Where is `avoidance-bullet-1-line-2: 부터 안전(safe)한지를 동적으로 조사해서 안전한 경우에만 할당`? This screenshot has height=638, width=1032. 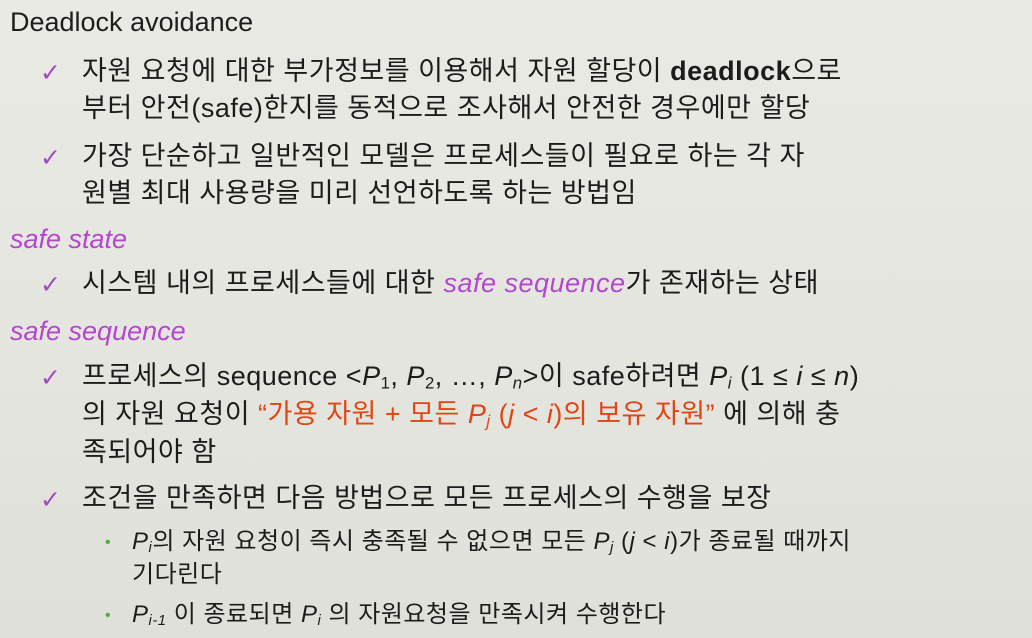
avoidance-bullet-1-line-2: 부터 안전(safe)한지를 동적으로 조사해서 안전한 경우에만 할당 is located at coordinates (446, 108).